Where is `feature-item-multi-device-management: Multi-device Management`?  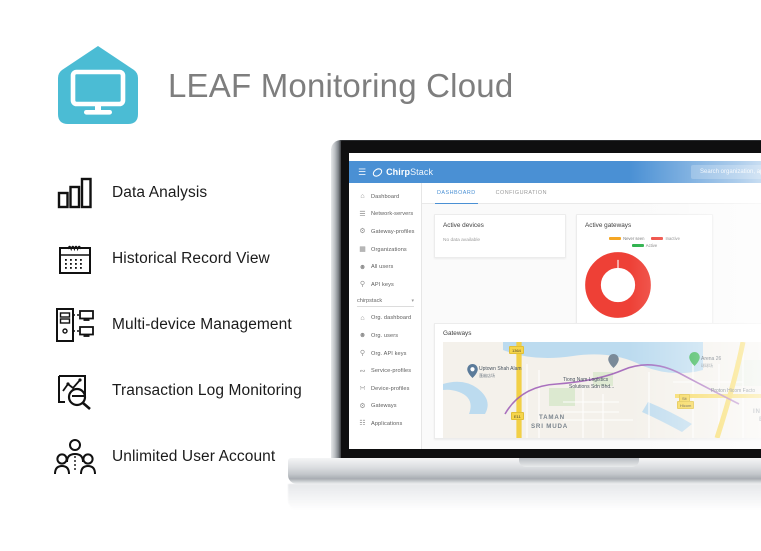 feature-item-multi-device-management: Multi-device Management is located at coordinates (208, 325).